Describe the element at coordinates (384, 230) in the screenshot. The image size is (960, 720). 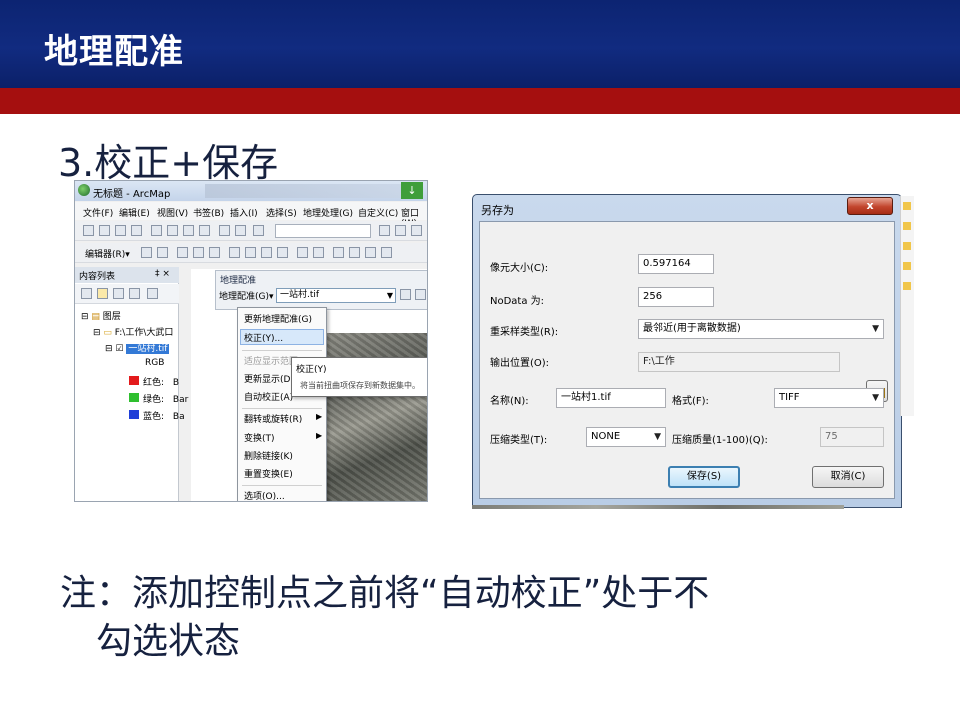
I see `editor-toolbar-icon` at that location.